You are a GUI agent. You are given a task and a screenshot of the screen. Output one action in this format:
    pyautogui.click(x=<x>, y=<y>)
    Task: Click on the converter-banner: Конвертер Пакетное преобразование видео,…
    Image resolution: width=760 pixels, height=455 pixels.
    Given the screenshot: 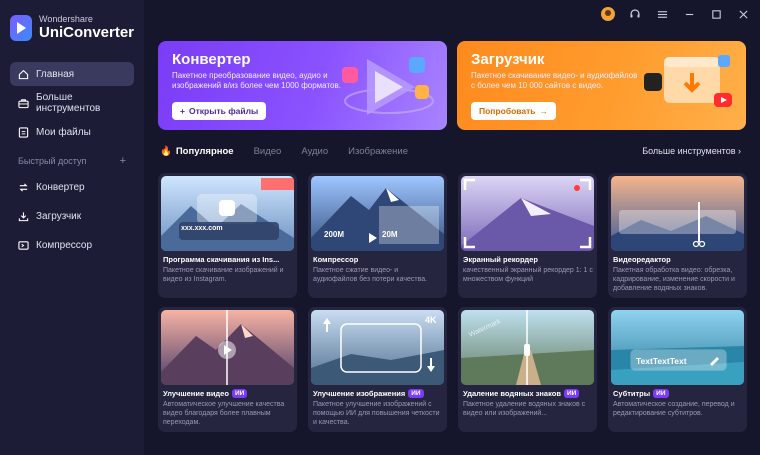 What is the action you would take?
    pyautogui.click(x=302, y=85)
    